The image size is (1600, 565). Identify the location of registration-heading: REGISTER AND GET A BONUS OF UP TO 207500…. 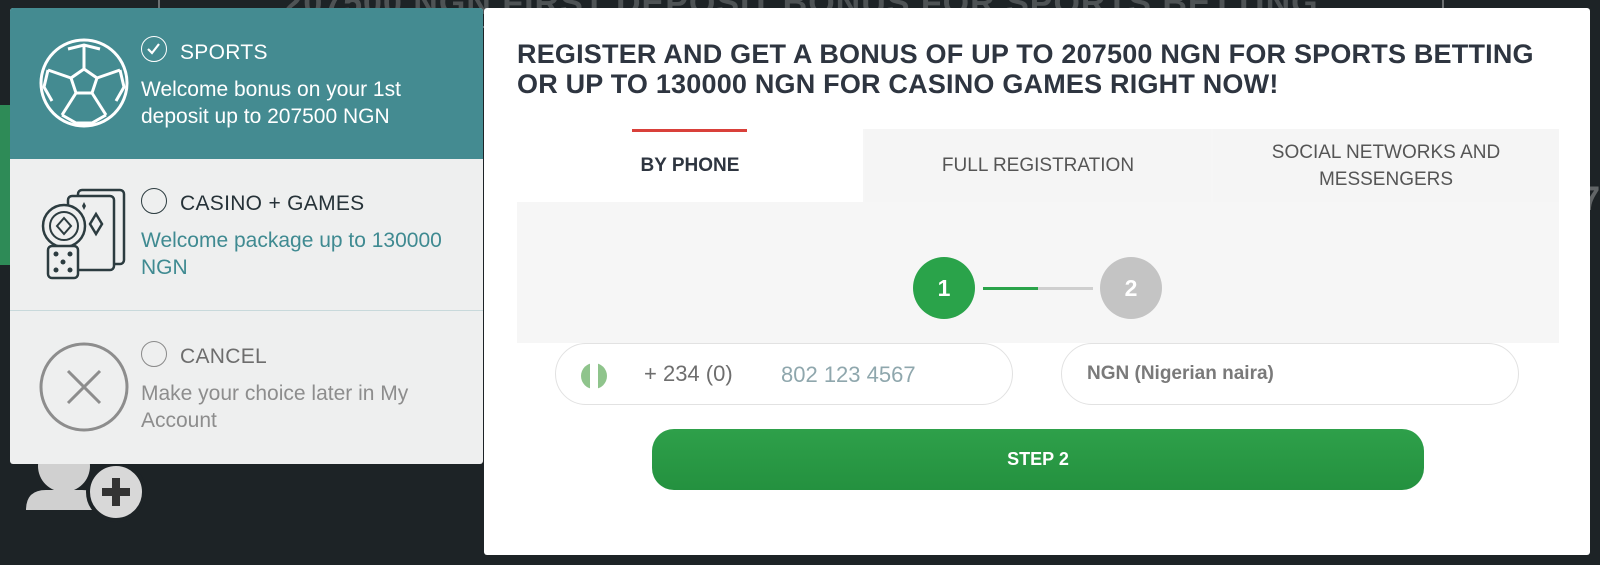
(1025, 69).